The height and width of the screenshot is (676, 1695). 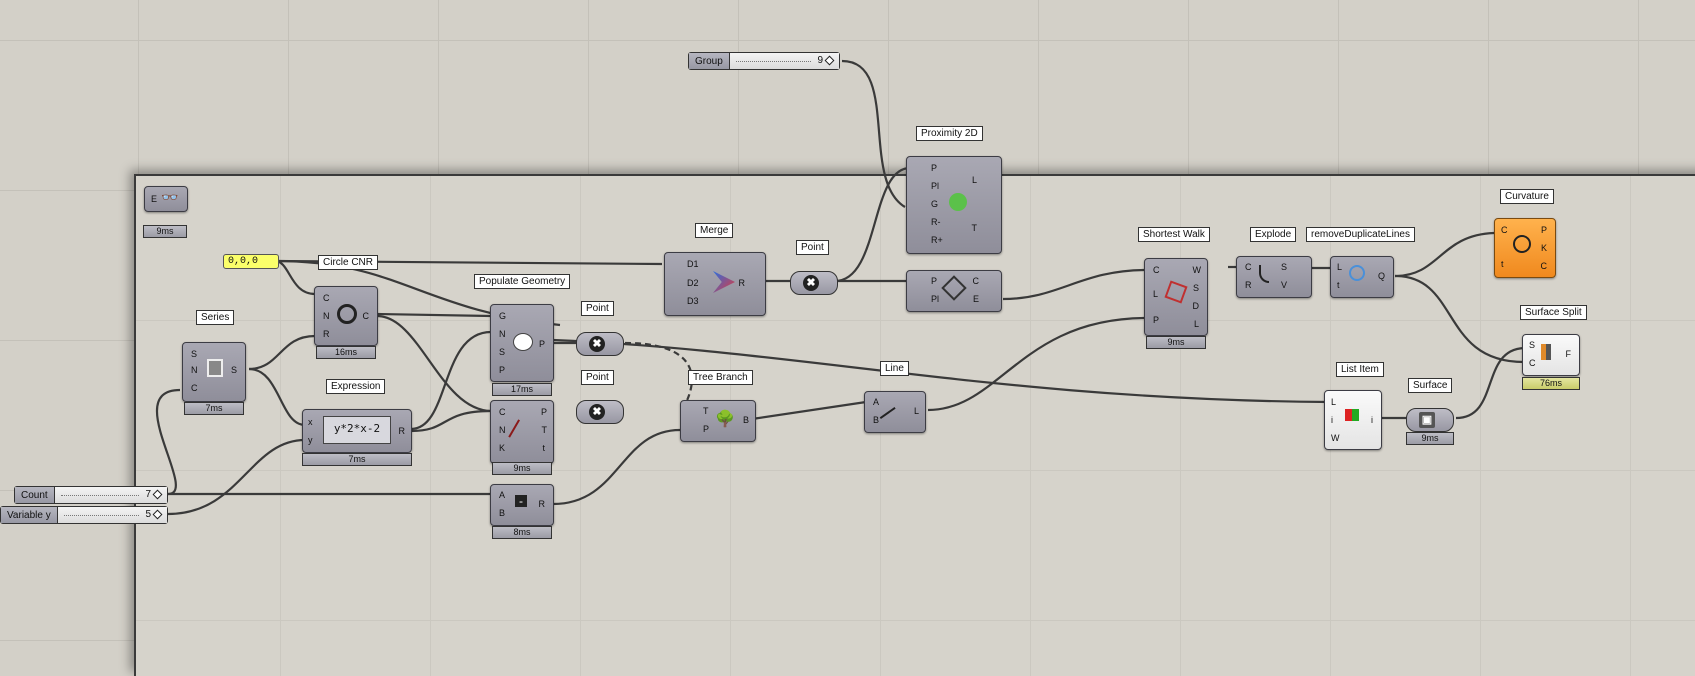 What do you see at coordinates (502, 448) in the screenshot?
I see `input-pin: K` at bounding box center [502, 448].